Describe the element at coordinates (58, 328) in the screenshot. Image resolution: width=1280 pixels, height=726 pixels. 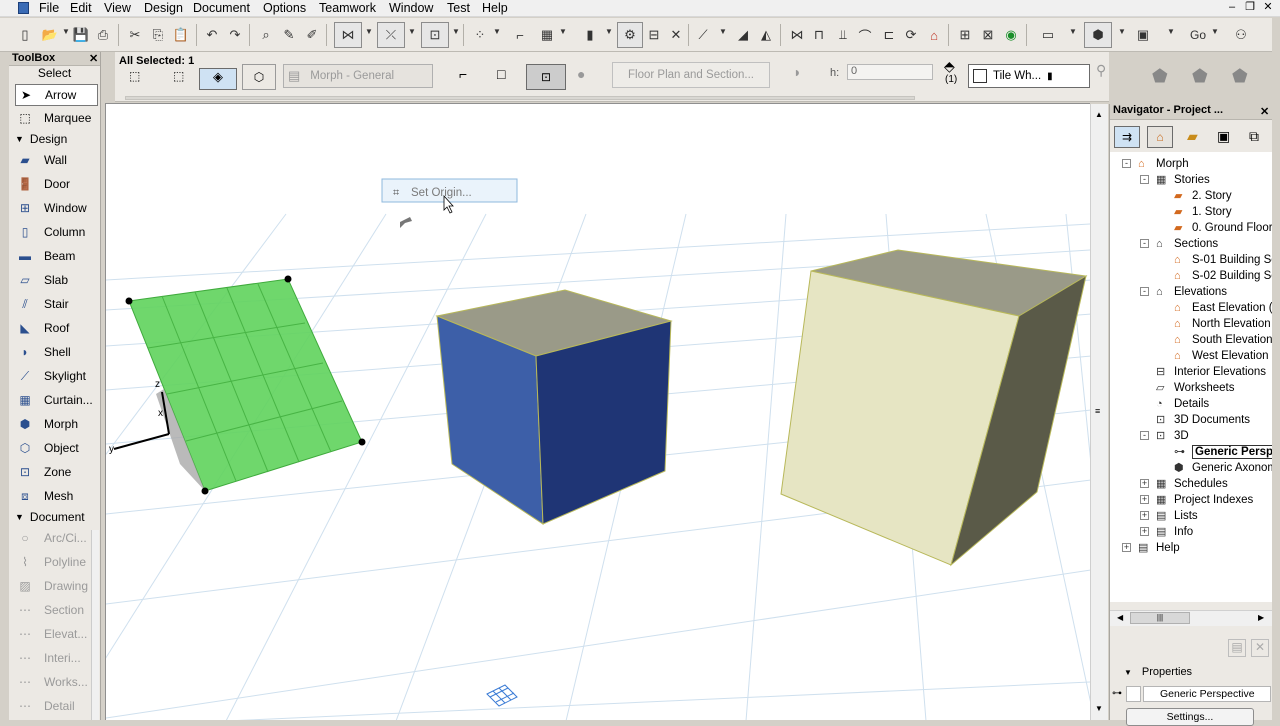
I see `tool-roof: ◣ Roof` at that location.